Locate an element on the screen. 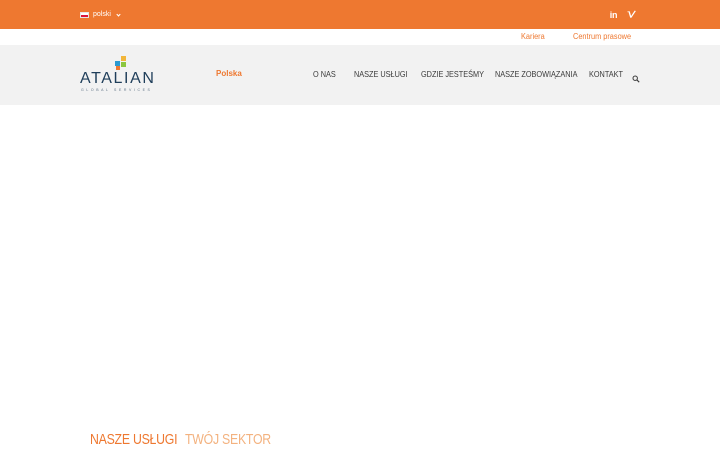 This screenshot has width=720, height=450. poland-flag-icon is located at coordinates (84, 15).